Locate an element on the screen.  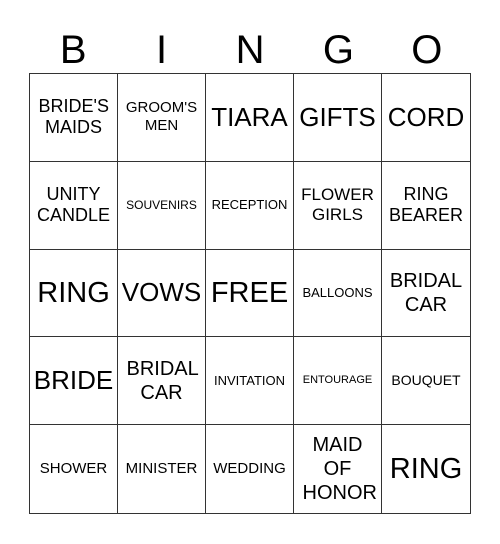
cell-label: SOUVENIRS is located at coordinates (161, 205).